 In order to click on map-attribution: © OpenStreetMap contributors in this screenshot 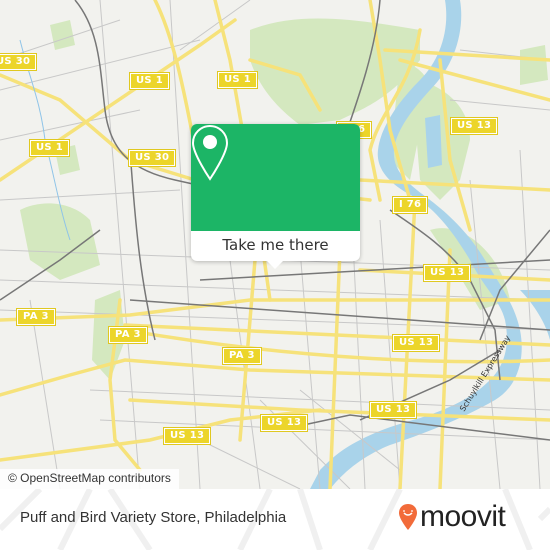, I will do `click(89, 479)`.